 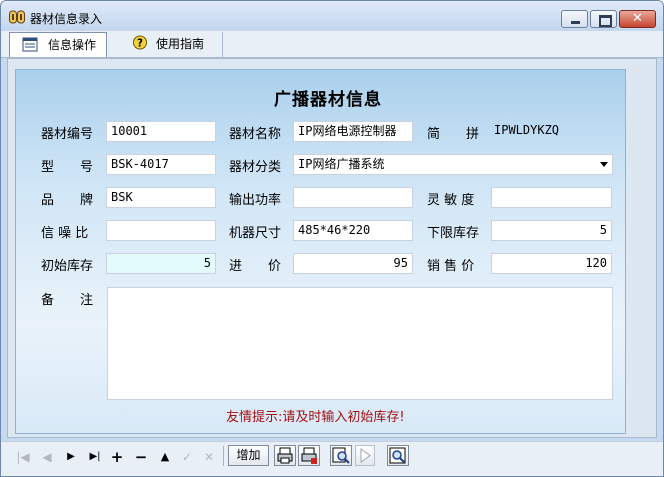 What do you see at coordinates (67, 300) in the screenshot?
I see `label-remark: 备 注` at bounding box center [67, 300].